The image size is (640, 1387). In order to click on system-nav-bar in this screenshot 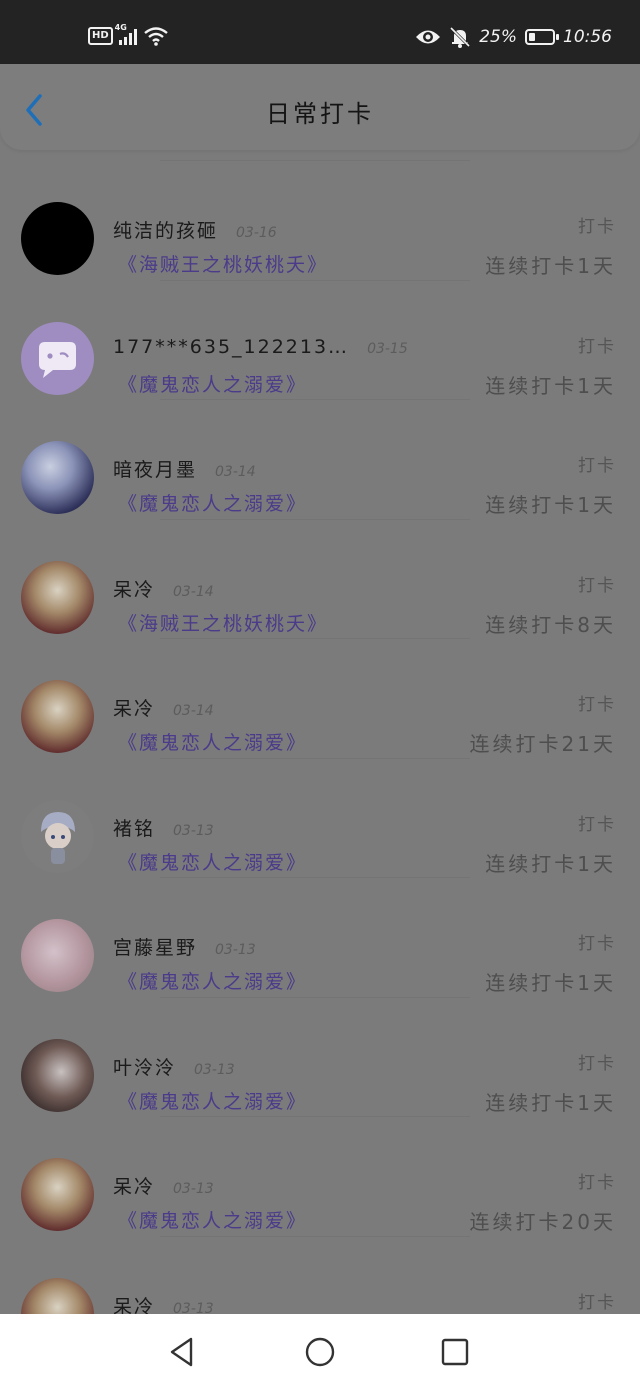, I will do `click(320, 1350)`.